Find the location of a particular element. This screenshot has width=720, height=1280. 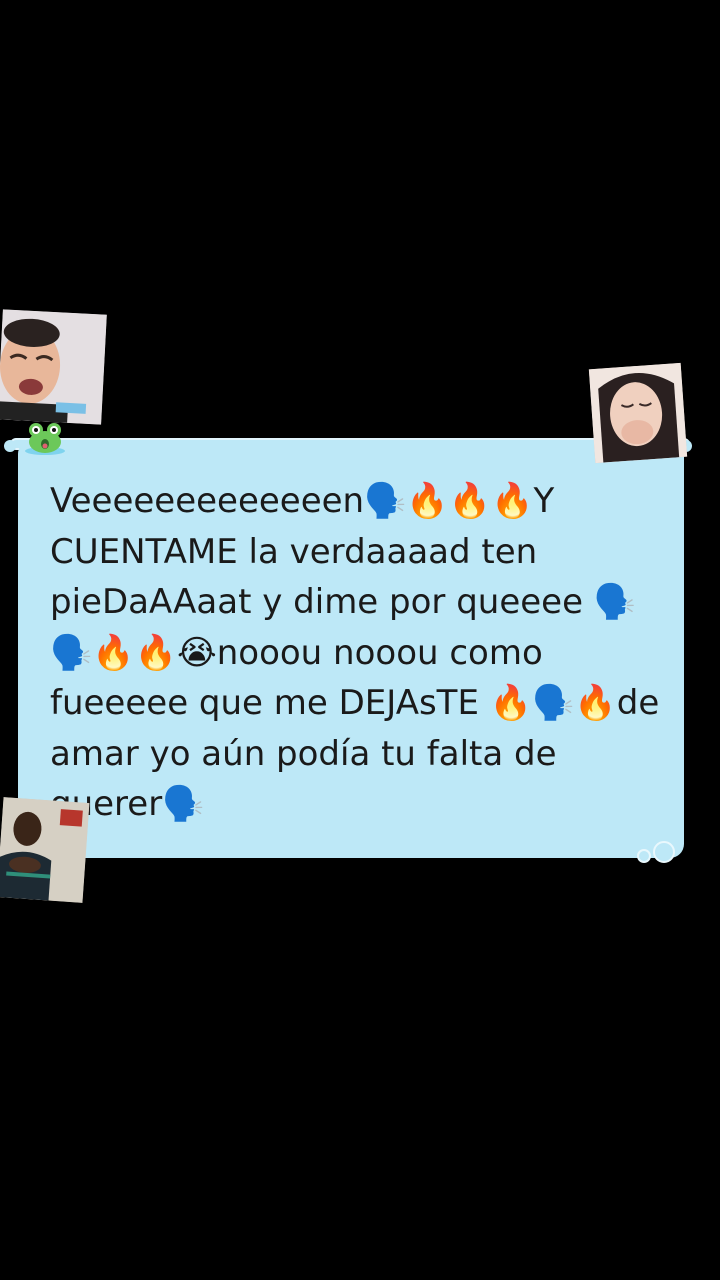

bubble-corner-dot is located at coordinates (10, 446).